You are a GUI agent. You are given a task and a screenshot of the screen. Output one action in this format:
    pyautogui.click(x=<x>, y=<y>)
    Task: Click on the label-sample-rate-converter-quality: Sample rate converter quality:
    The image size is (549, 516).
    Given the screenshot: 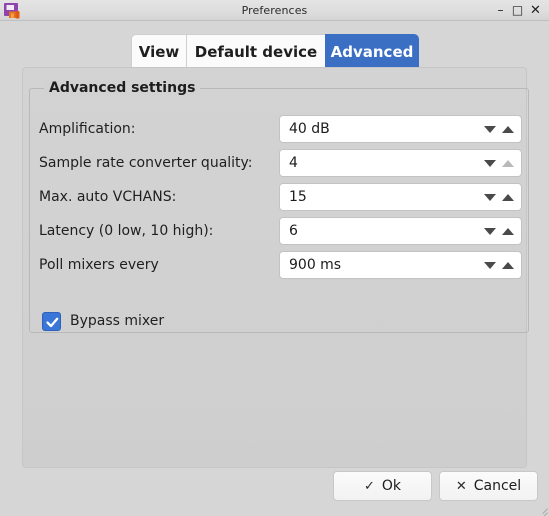 What is the action you would take?
    pyautogui.click(x=146, y=163)
    